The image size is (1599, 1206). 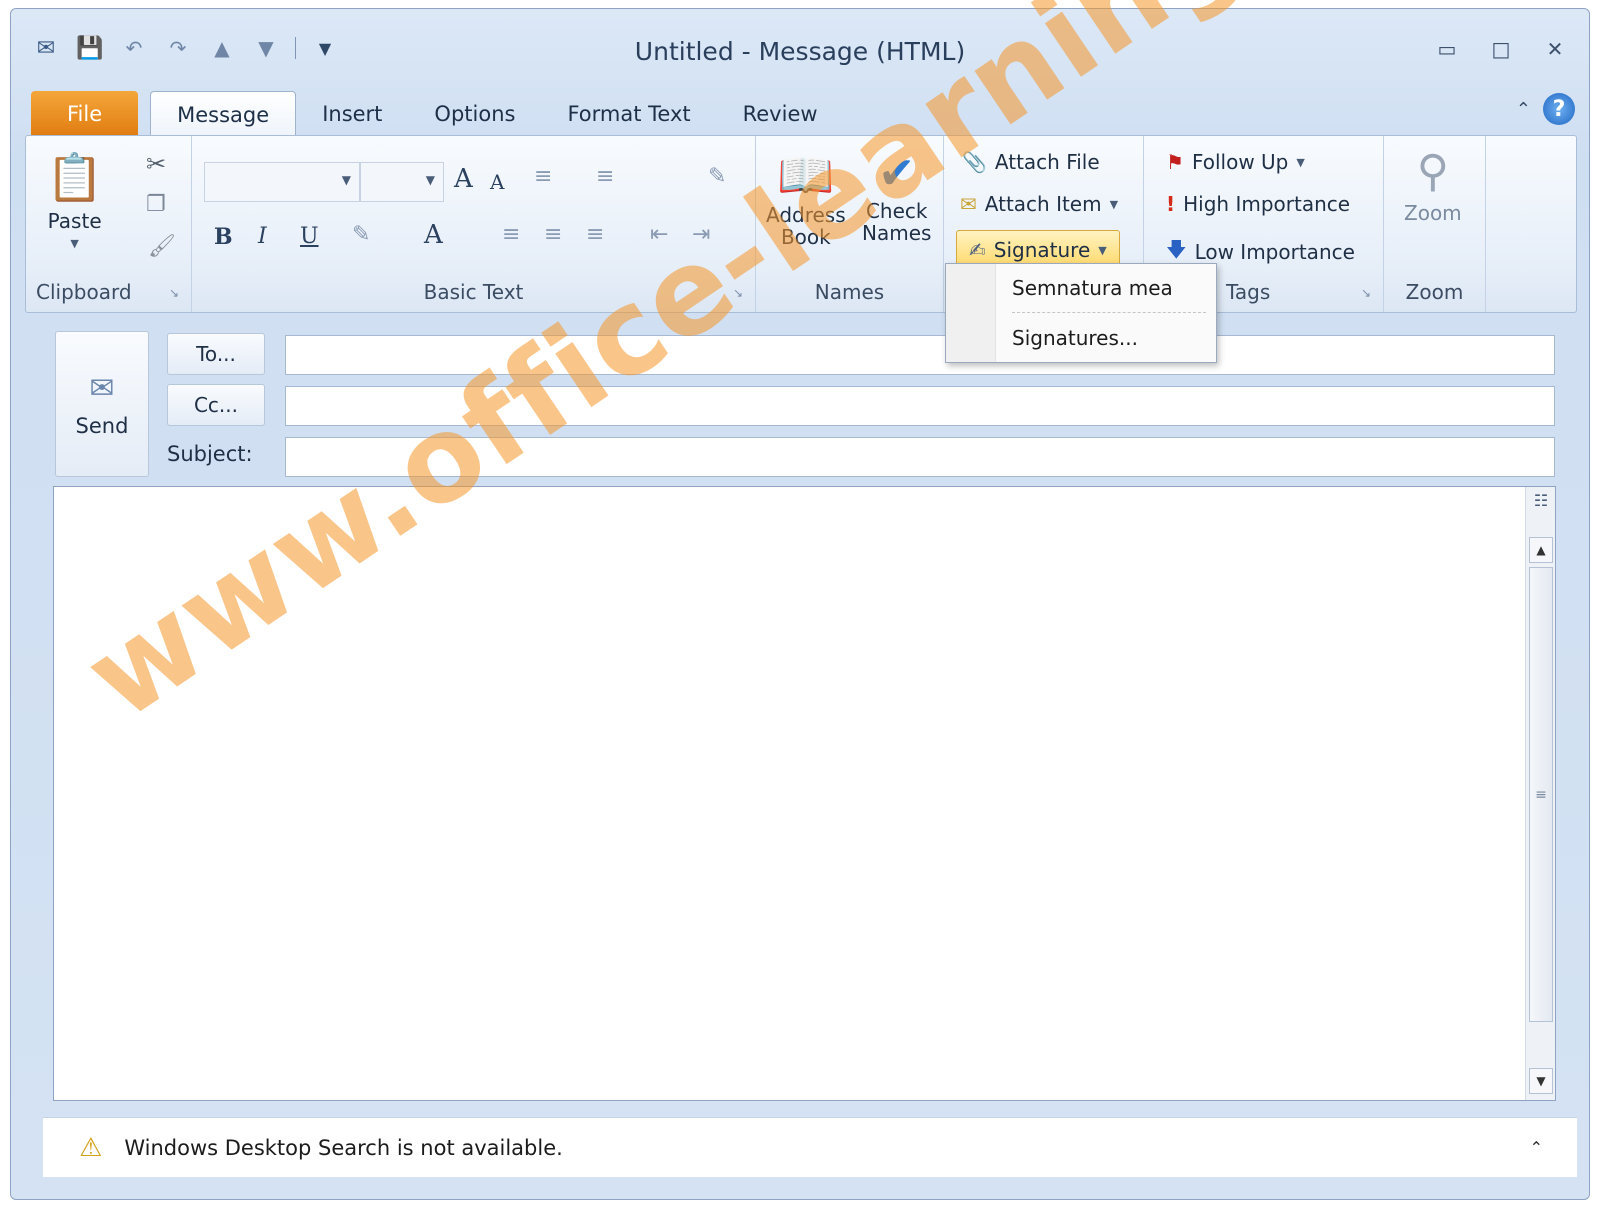 I want to click on underline-button: U, so click(x=309, y=236).